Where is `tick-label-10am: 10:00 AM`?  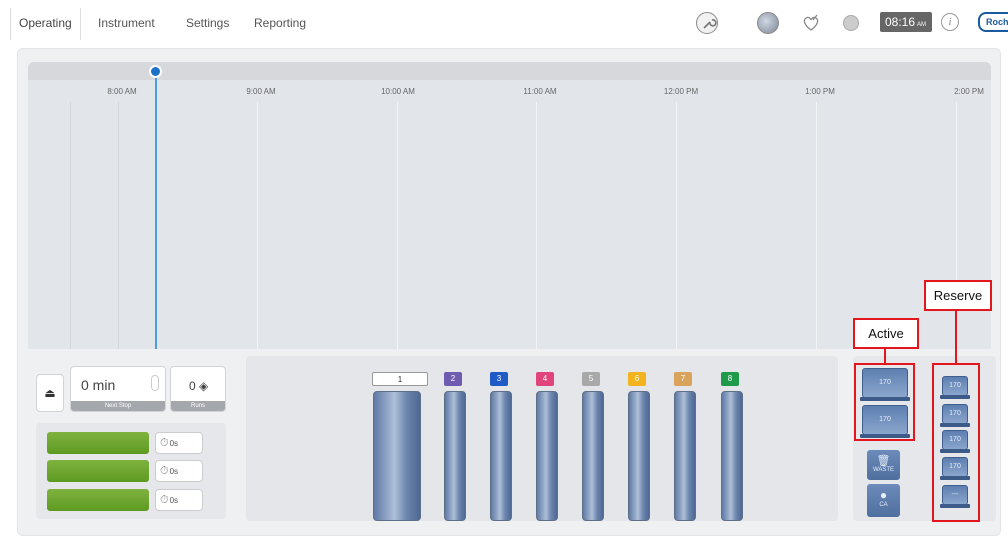
tick-label-10am: 10:00 AM is located at coordinates (398, 91).